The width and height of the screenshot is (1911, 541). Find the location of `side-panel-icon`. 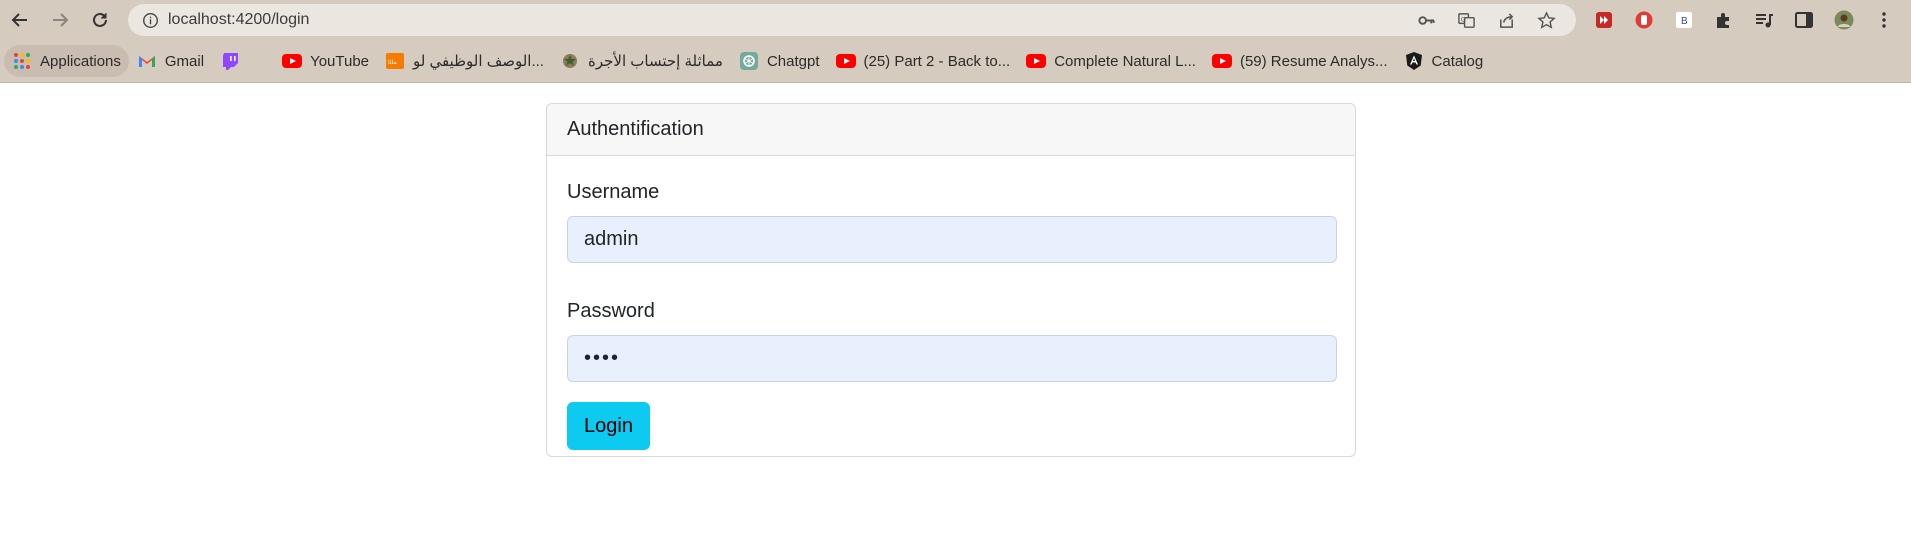

side-panel-icon is located at coordinates (1804, 20).